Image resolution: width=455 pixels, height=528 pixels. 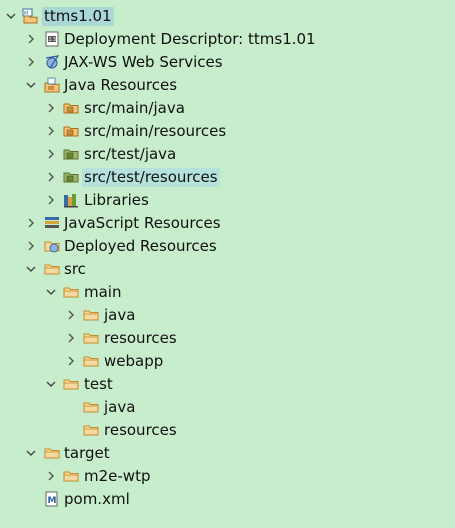 I want to click on tree-item-target: target, so click(x=227, y=453).